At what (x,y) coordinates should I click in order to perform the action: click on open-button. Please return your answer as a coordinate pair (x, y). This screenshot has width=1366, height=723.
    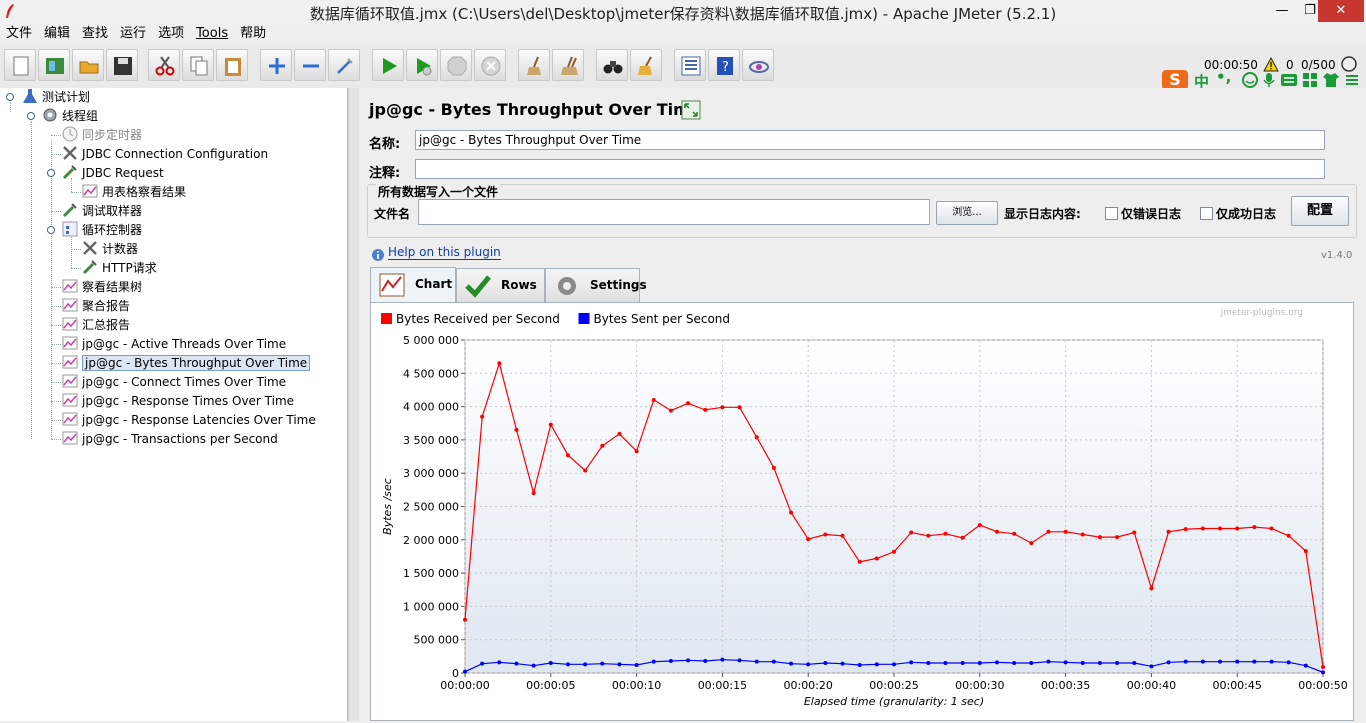
    Looking at the image, I should click on (88, 65).